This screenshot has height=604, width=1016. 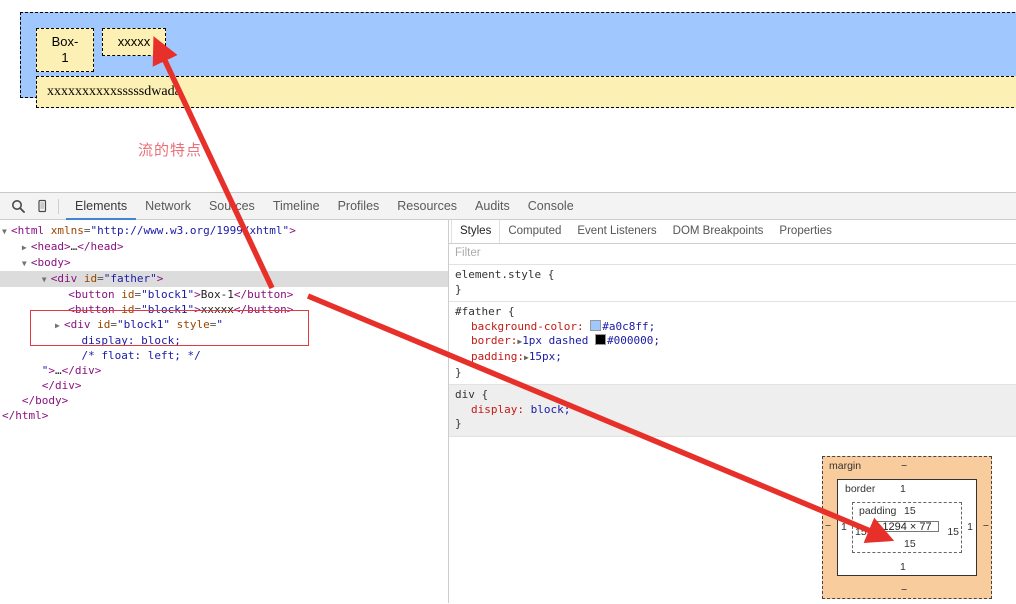 What do you see at coordinates (910, 511) in the screenshot?
I see `box-model-padding-top: 15` at bounding box center [910, 511].